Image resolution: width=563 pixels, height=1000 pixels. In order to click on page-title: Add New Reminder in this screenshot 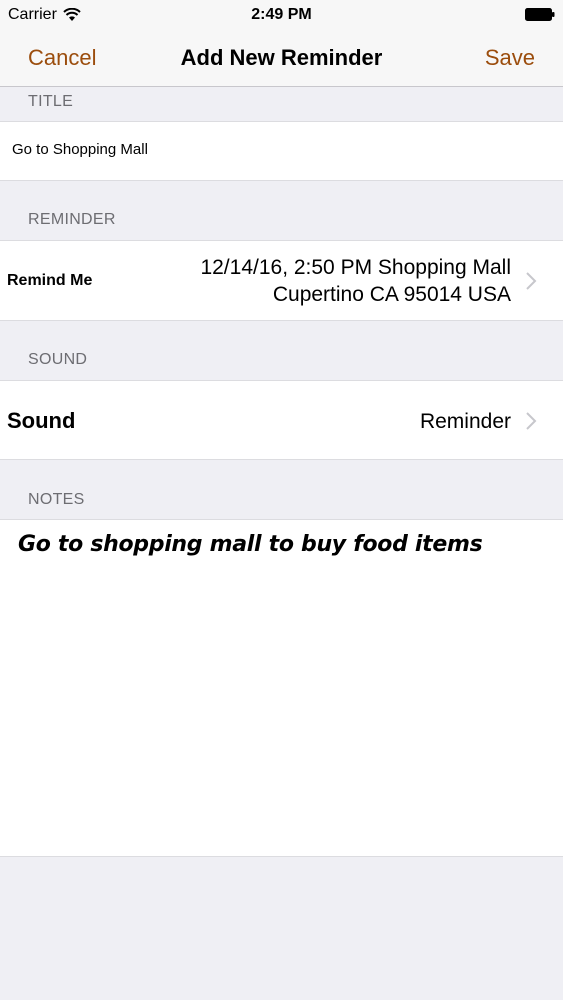, I will do `click(281, 57)`.